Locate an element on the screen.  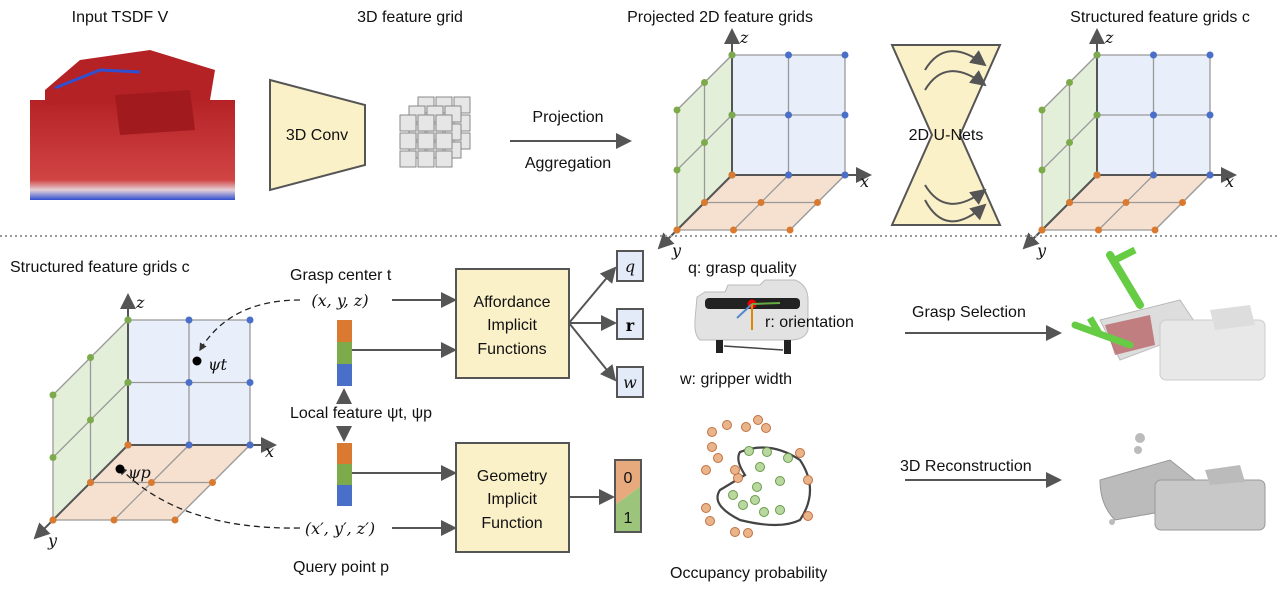
arrow-to-q is located at coordinates (592, 295).